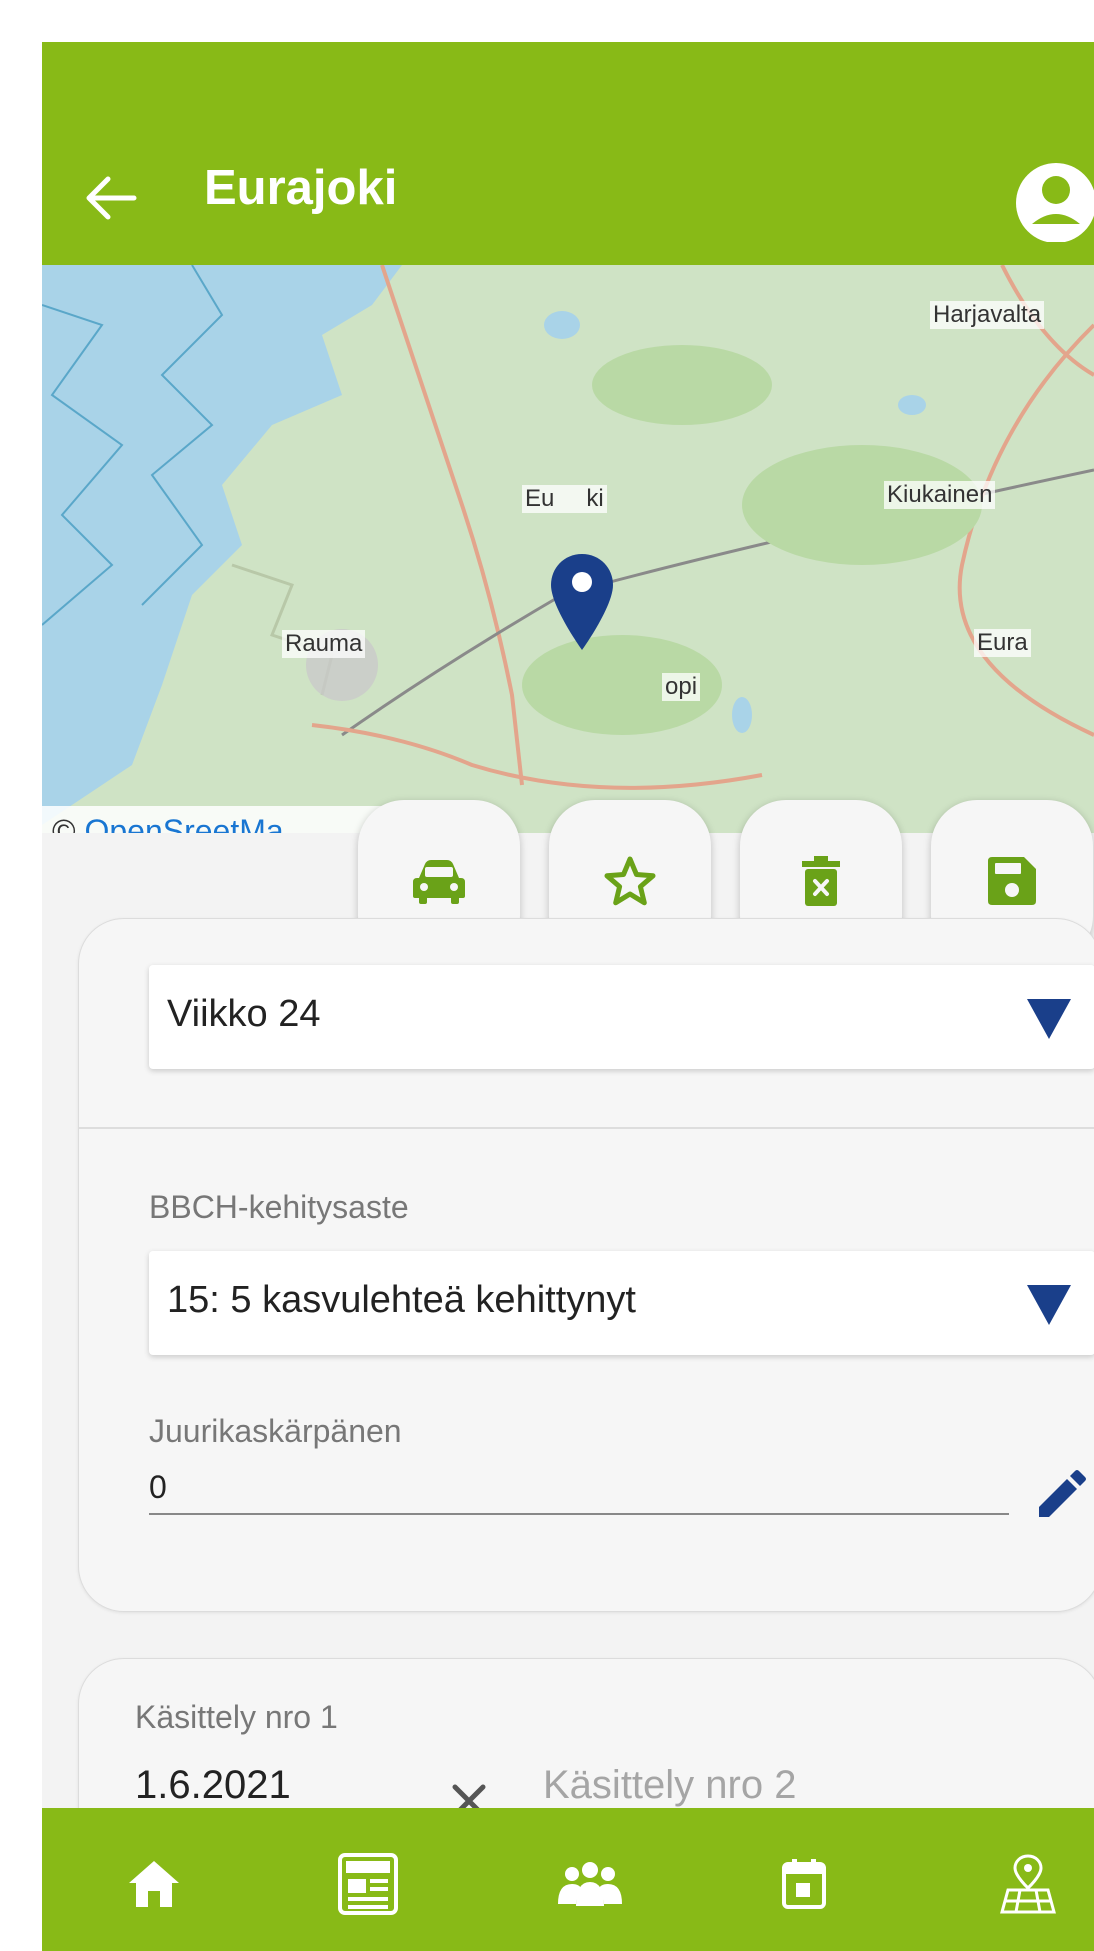  I want to click on nav-calendar, so click(804, 1884).